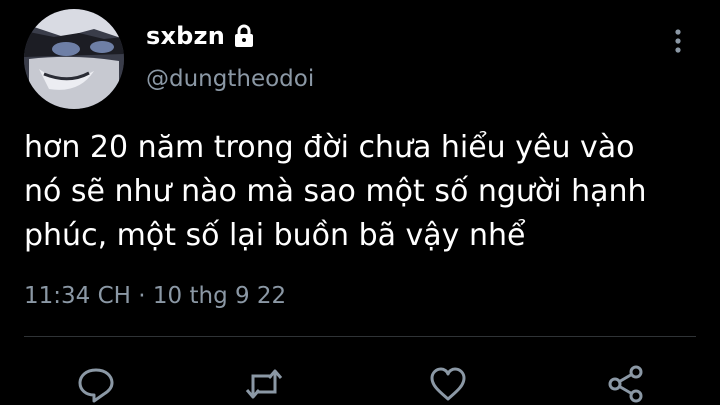  Describe the element at coordinates (448, 384) in the screenshot. I see `like-icon` at that location.